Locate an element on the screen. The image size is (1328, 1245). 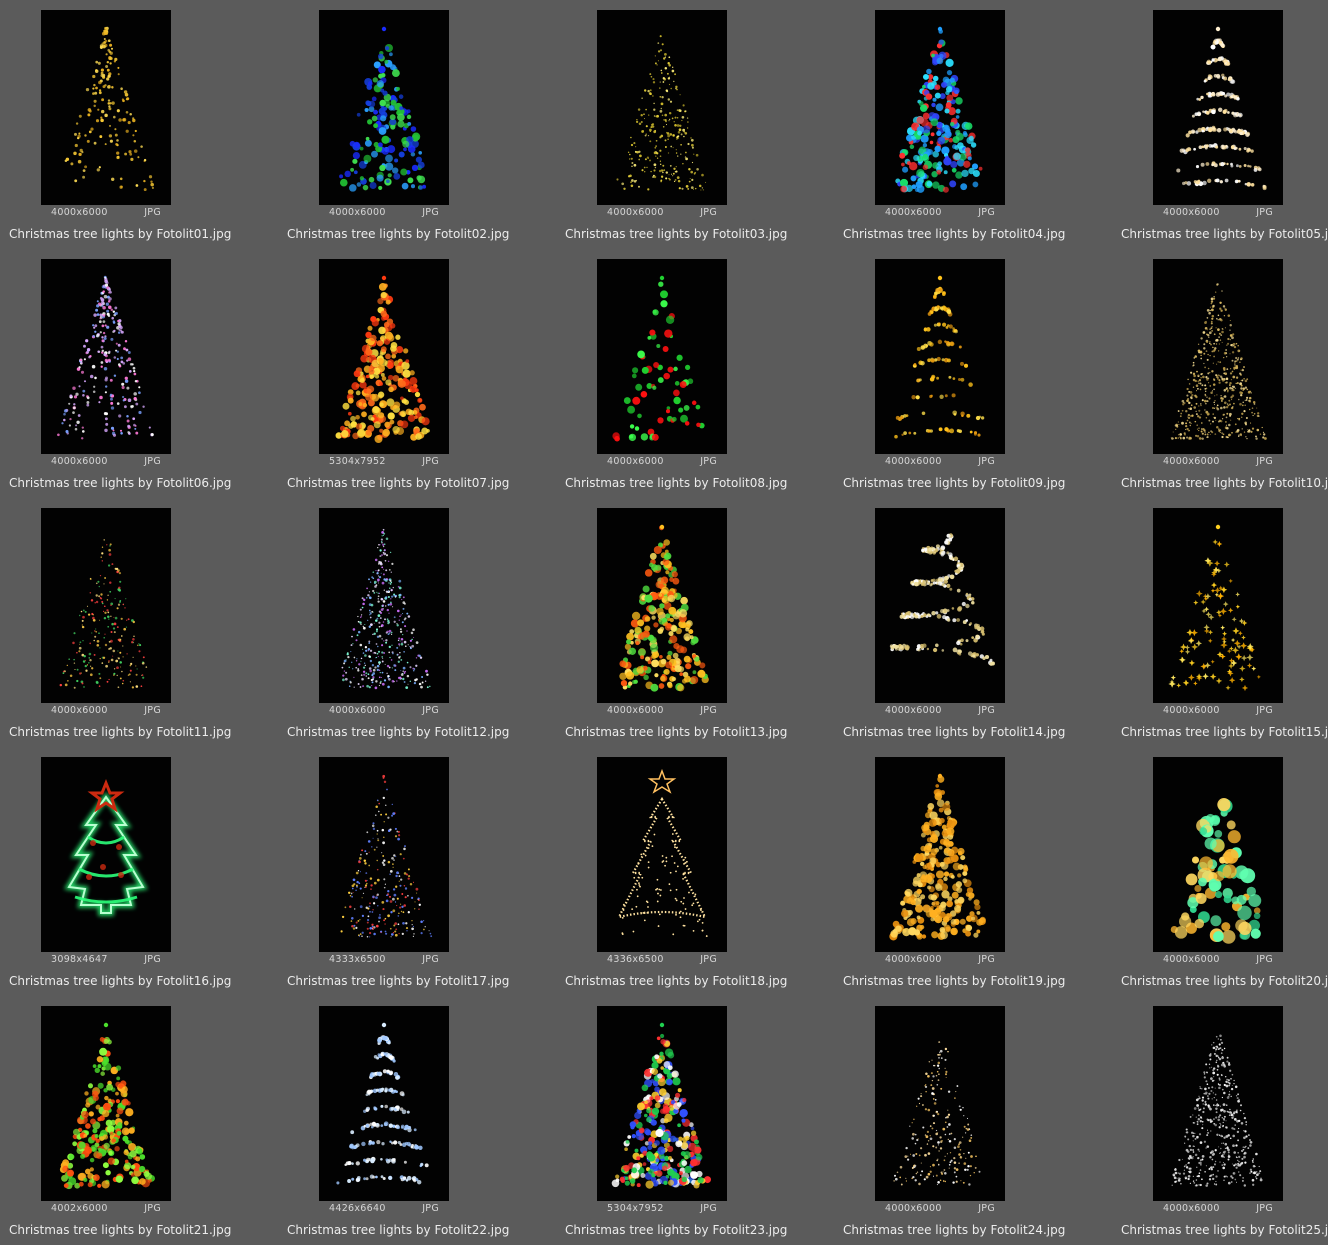
file-name: Christmas tree lights by Fotolit02.jpg is located at coordinates (407, 234).